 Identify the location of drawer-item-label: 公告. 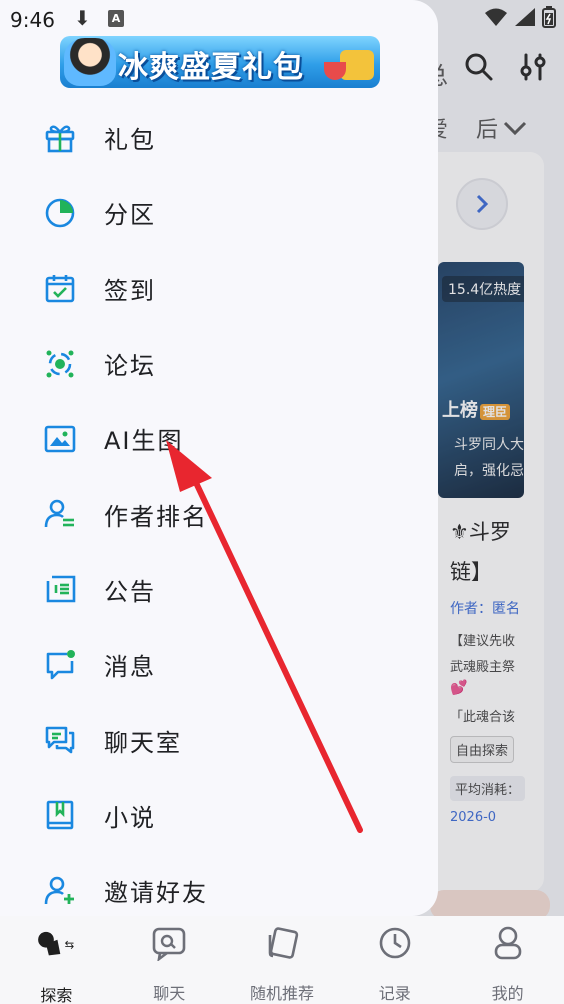
(130, 591).